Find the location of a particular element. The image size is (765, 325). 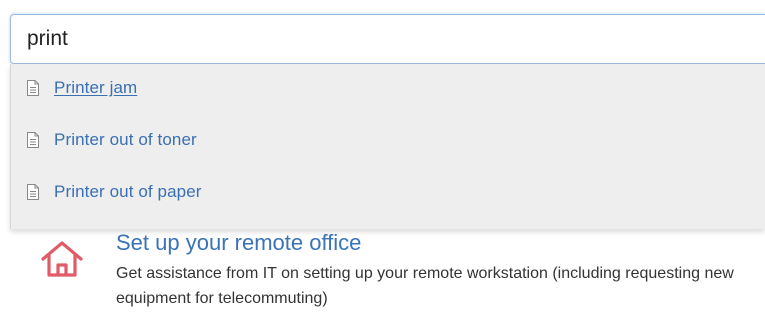

suggestion-item-printer-out-of-paper: Printer out of paper is located at coordinates (388, 192).